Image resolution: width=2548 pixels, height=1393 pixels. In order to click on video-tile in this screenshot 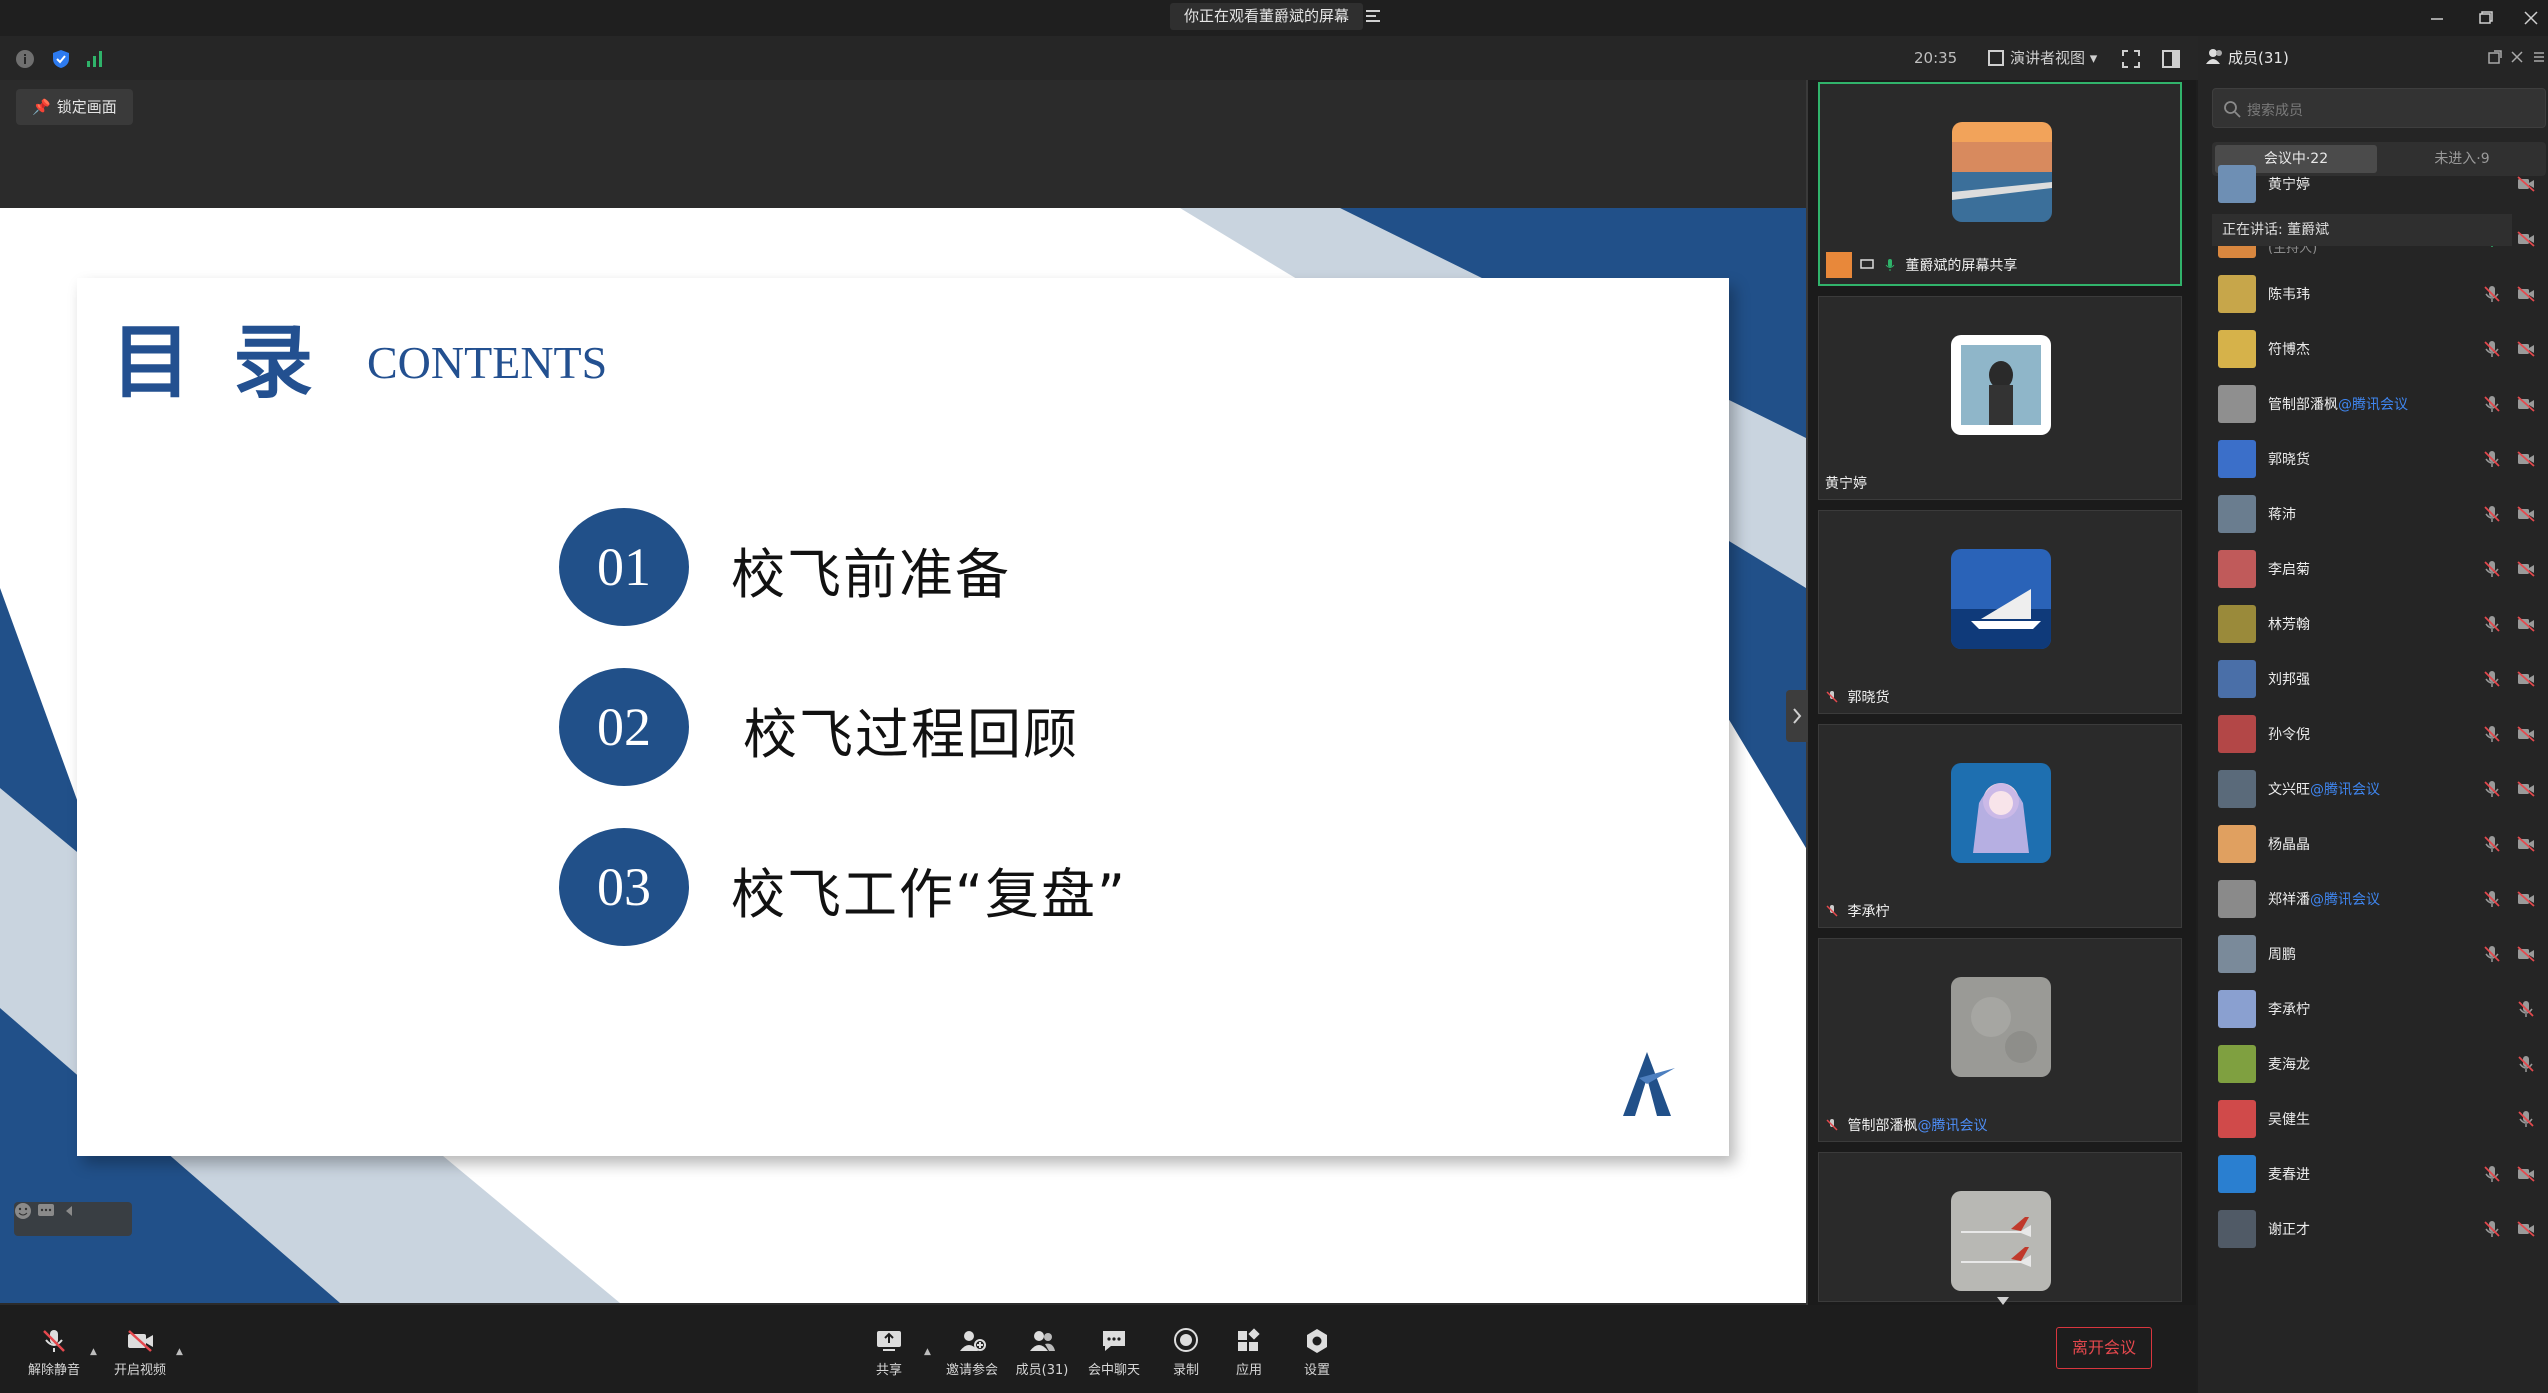, I will do `click(2000, 1227)`.